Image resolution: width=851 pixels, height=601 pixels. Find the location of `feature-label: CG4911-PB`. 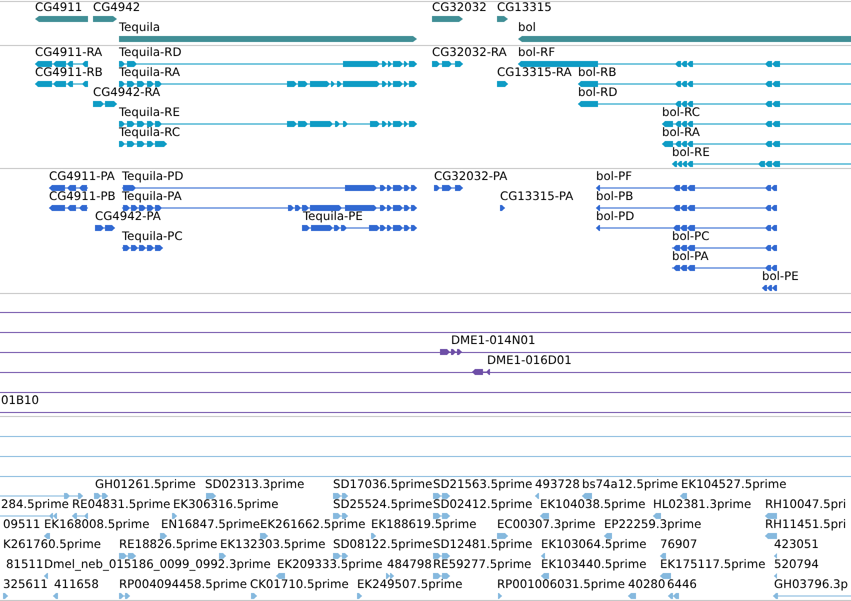

feature-label: CG4911-PB is located at coordinates (82, 196).